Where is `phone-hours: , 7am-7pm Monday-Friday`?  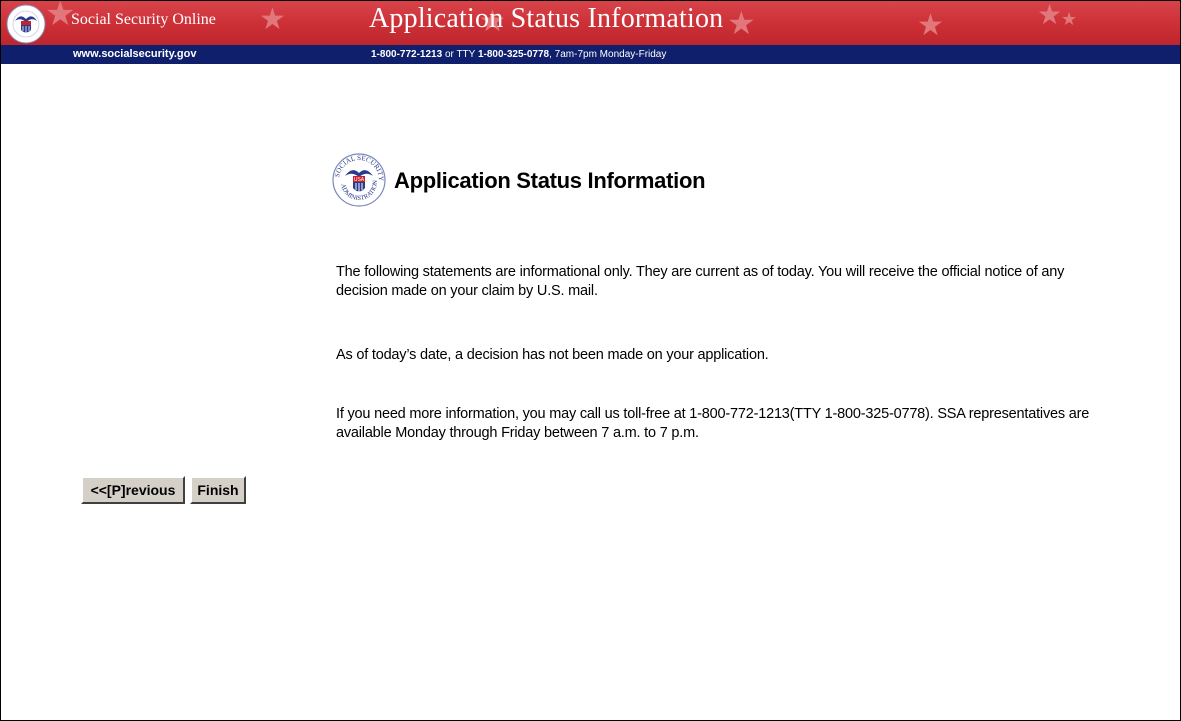
phone-hours: , 7am-7pm Monday-Friday is located at coordinates (608, 54).